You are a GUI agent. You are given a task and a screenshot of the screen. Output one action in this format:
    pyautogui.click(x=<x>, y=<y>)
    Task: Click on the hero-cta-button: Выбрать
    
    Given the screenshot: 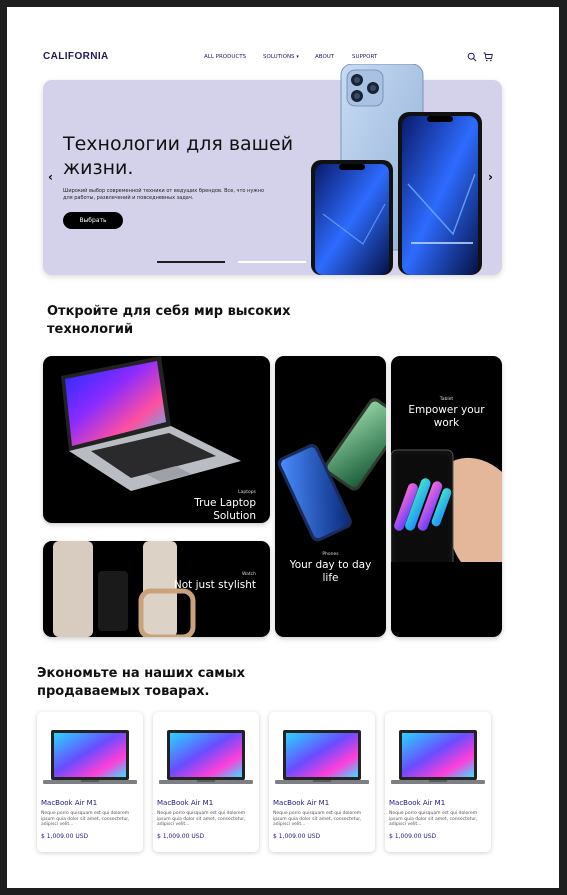 What is the action you would take?
    pyautogui.click(x=93, y=220)
    